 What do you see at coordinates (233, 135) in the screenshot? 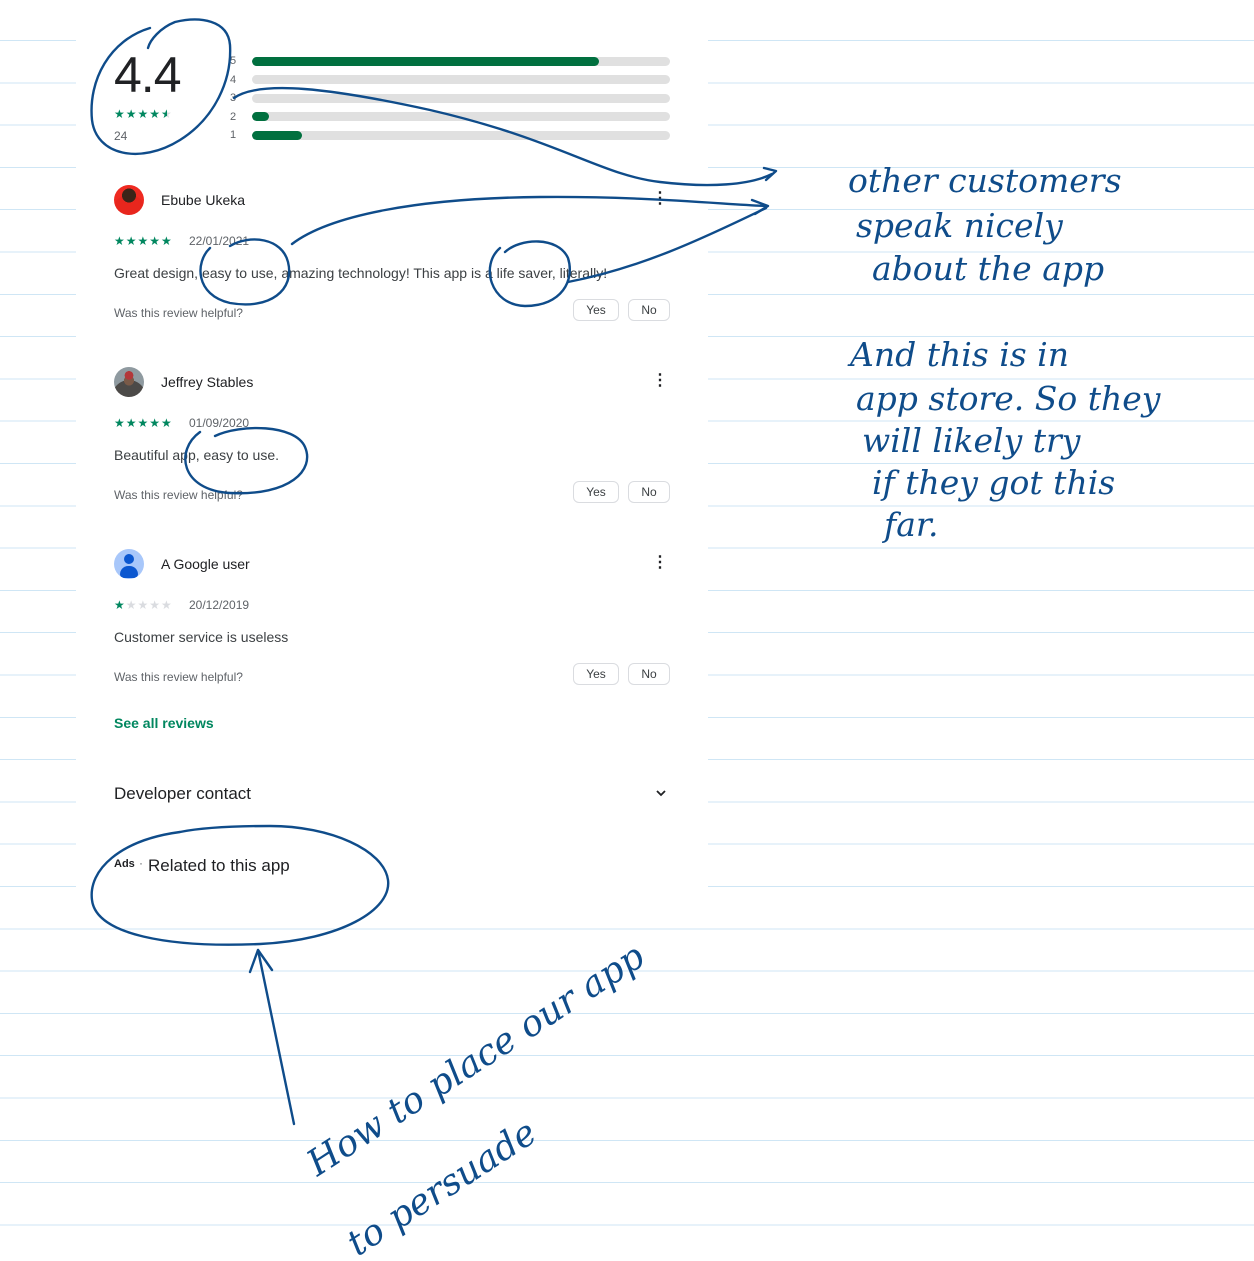
I see `bar-label: 1` at bounding box center [233, 135].